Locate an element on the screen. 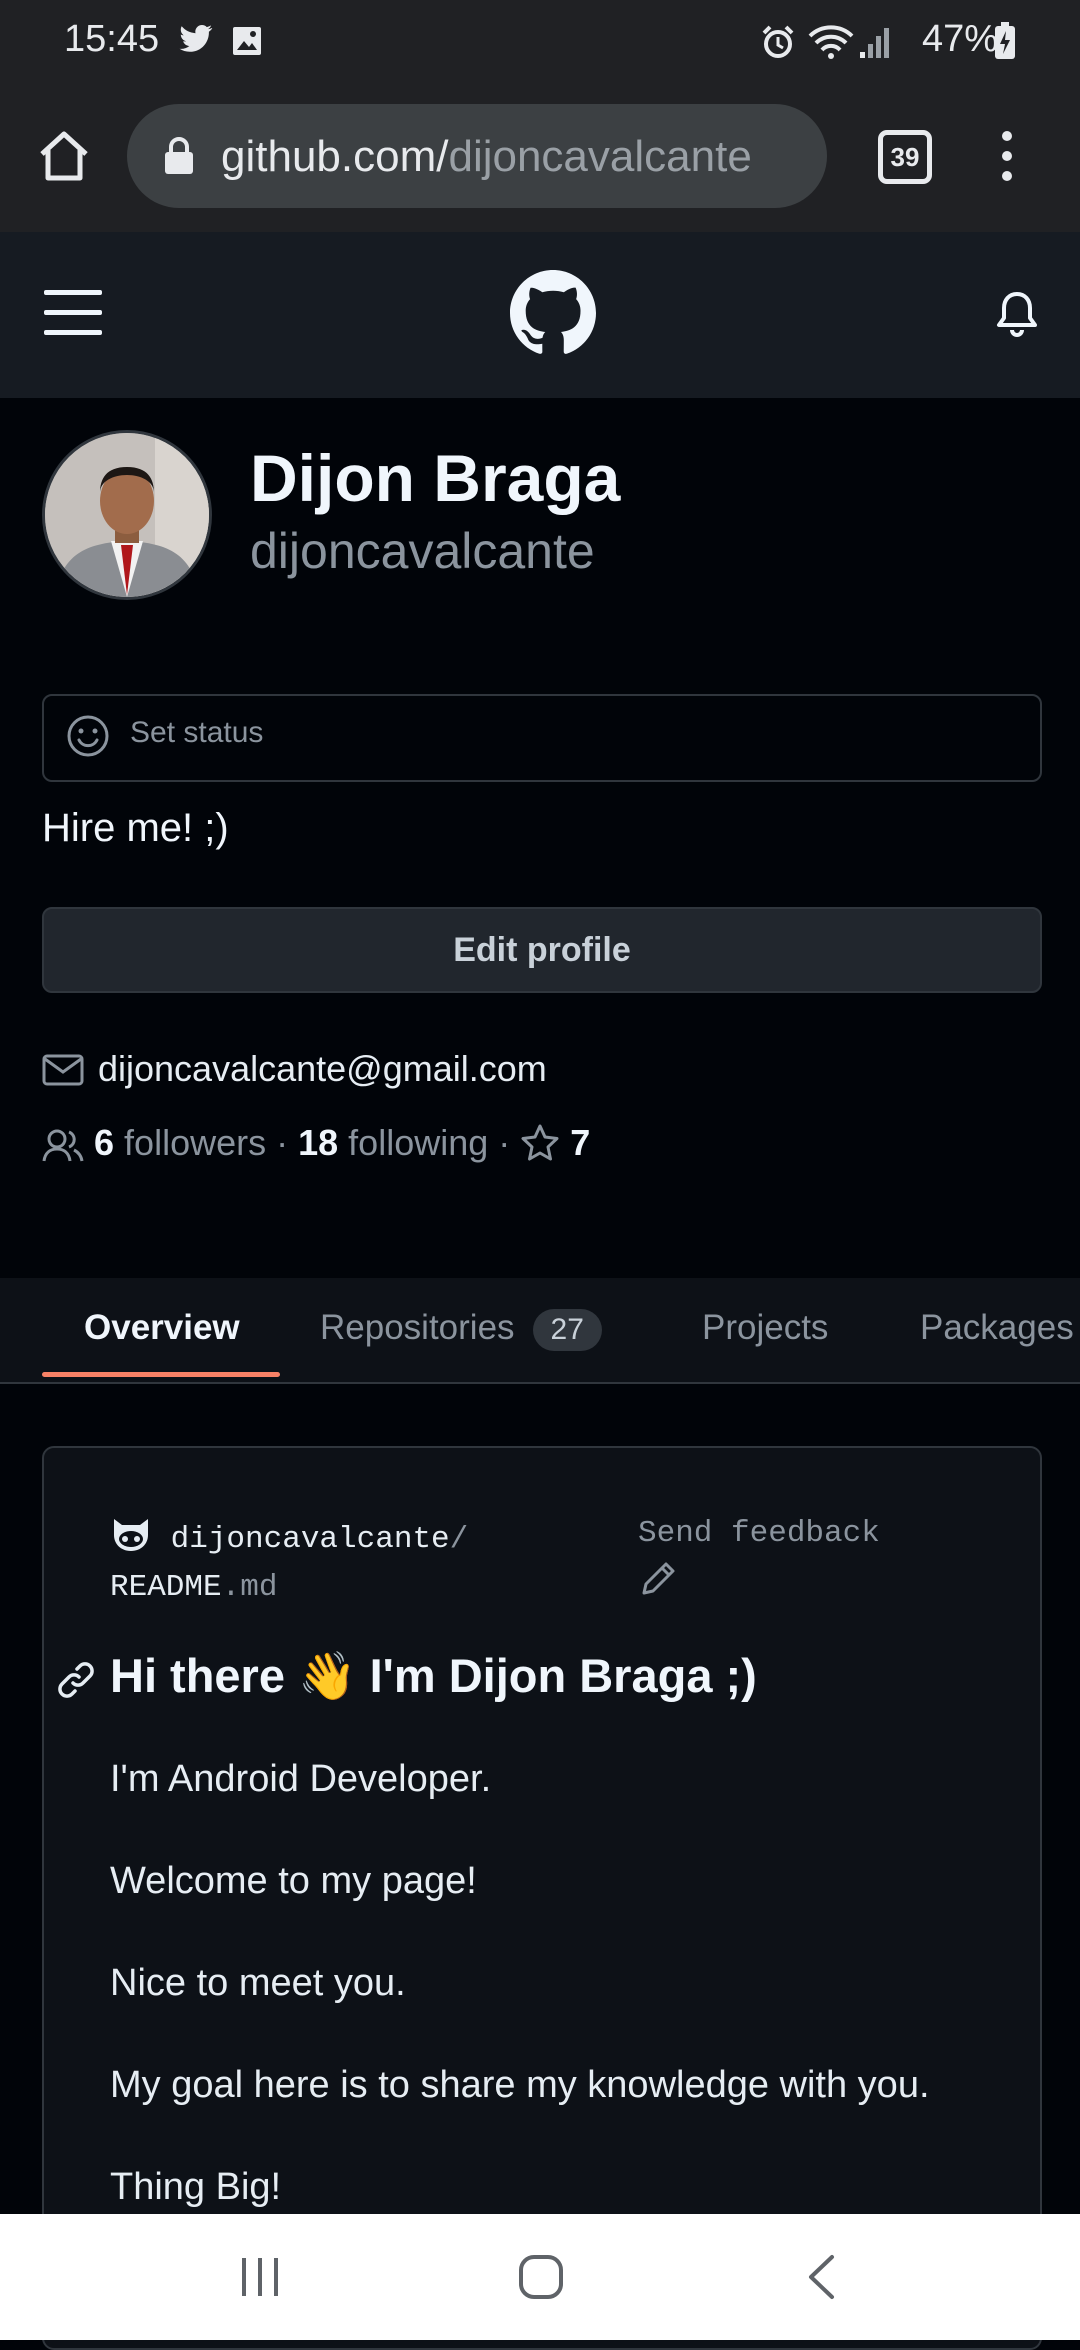 The width and height of the screenshot is (1080, 2350). status-time: 15:45 is located at coordinates (112, 39).